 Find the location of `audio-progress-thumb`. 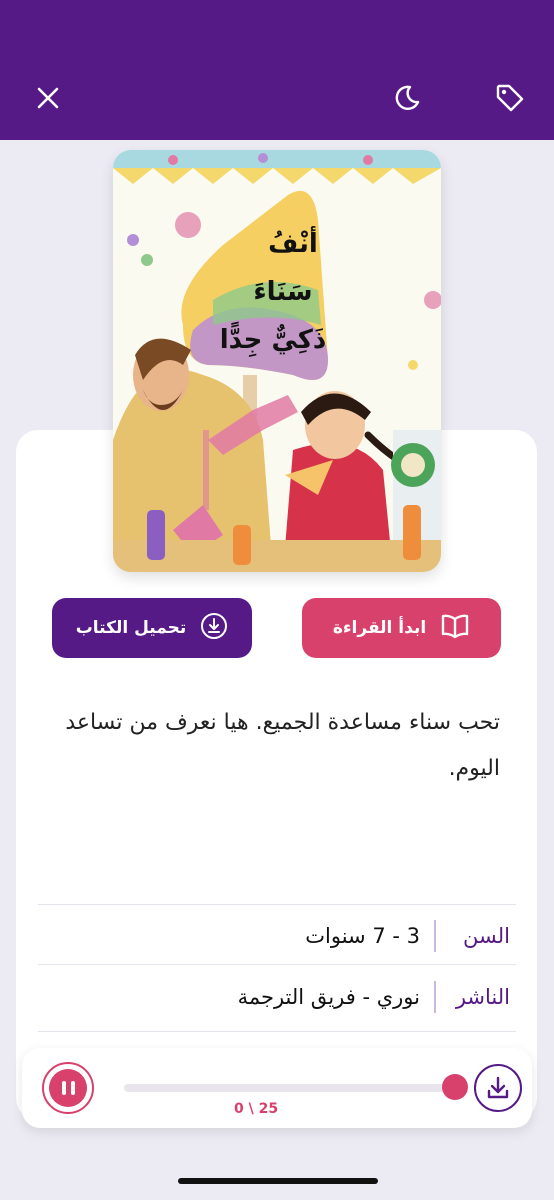

audio-progress-thumb is located at coordinates (455, 1087).